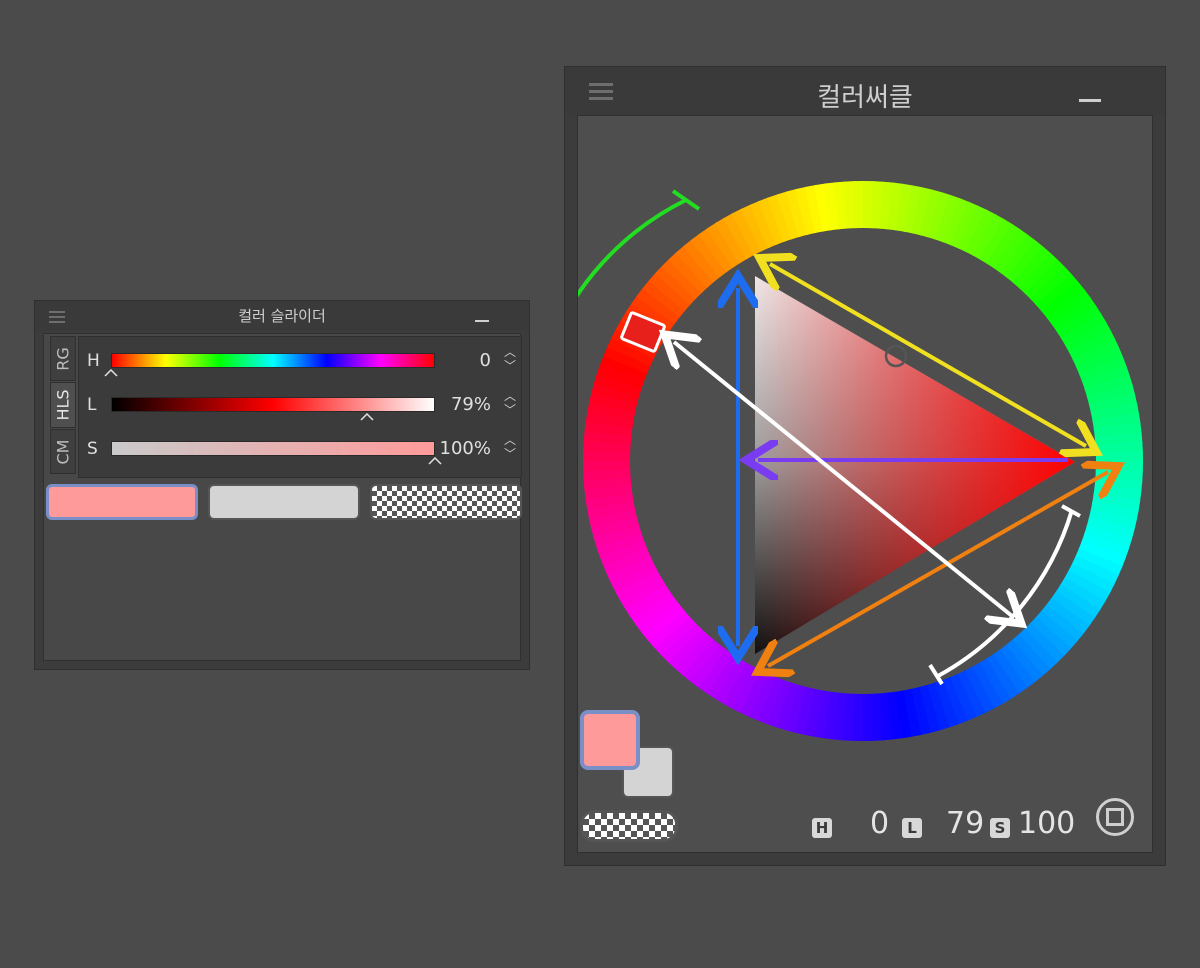 The image size is (1200, 968). I want to click on saturation-value: 100%, so click(465, 448).